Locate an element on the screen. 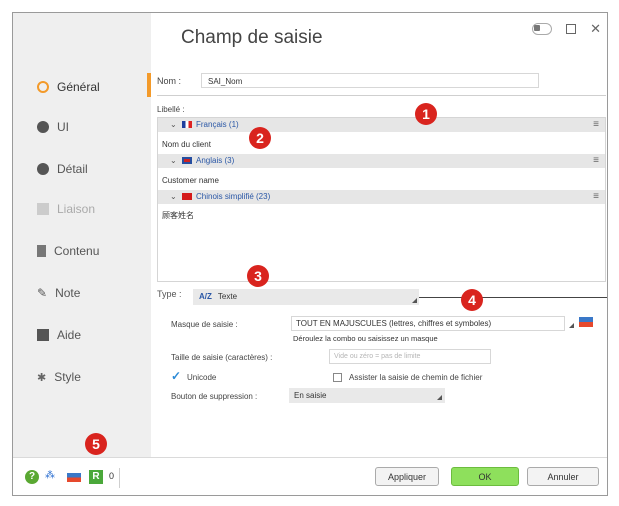  type-select: A/Z Texte is located at coordinates (306, 297).